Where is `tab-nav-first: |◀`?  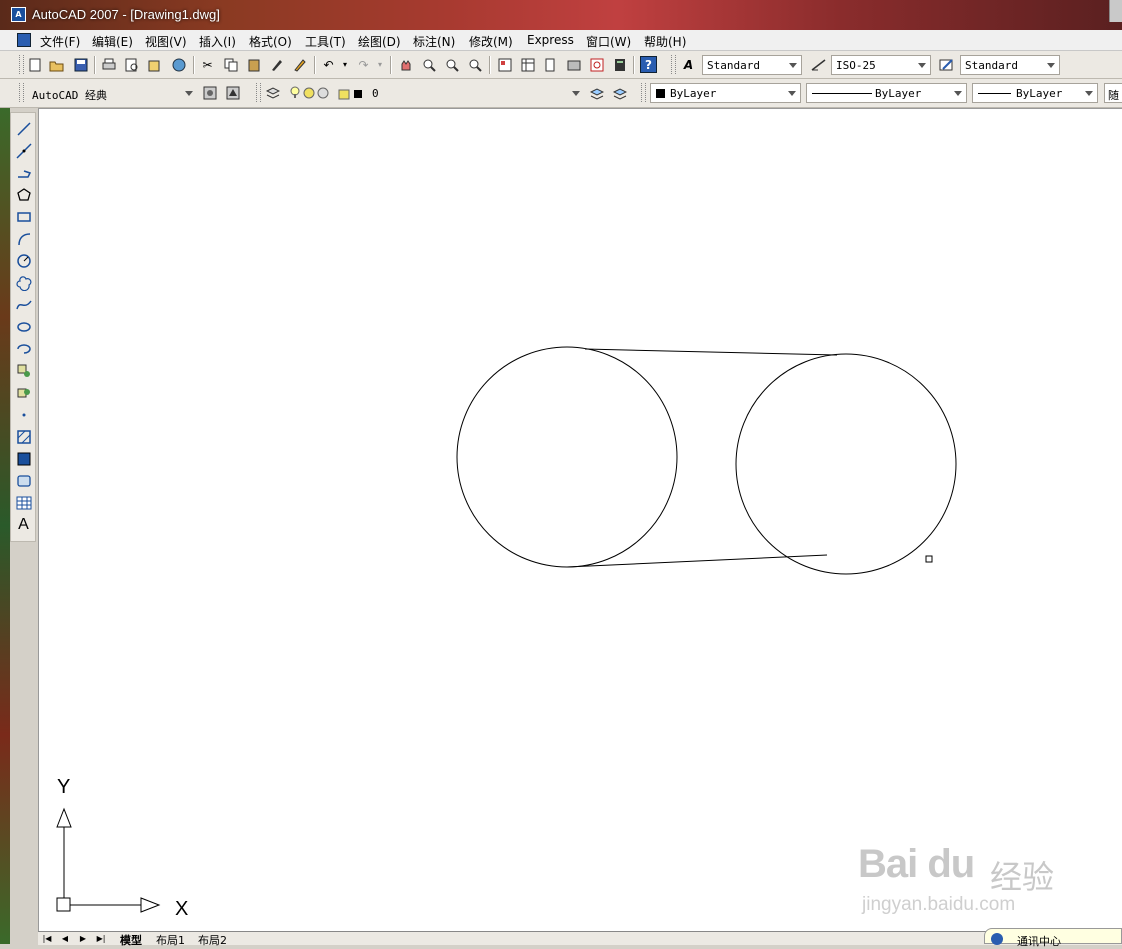 tab-nav-first: |◀ is located at coordinates (47, 938).